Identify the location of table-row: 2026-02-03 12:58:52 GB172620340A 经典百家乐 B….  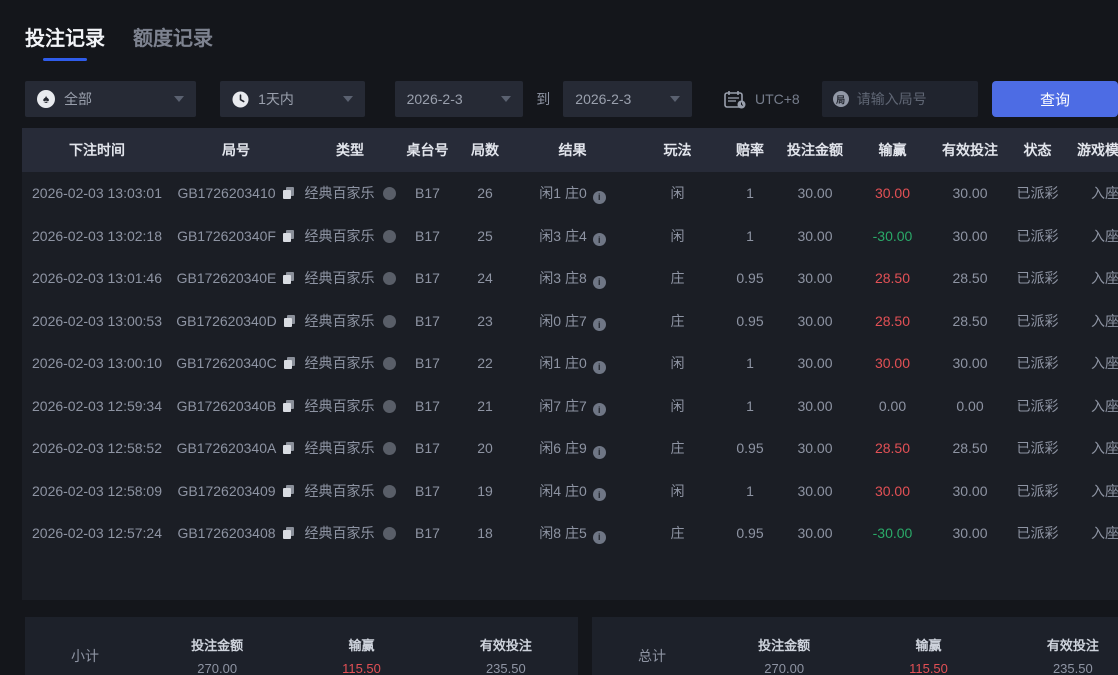
(570, 448).